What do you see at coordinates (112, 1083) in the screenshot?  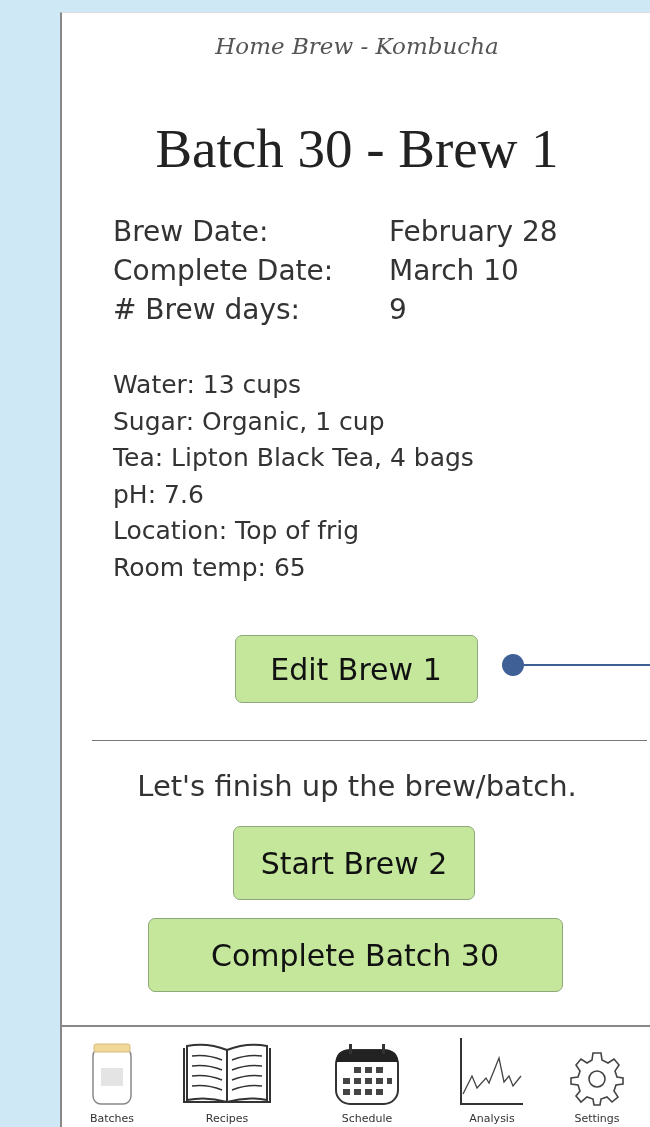 I see `nav-item: Batches` at bounding box center [112, 1083].